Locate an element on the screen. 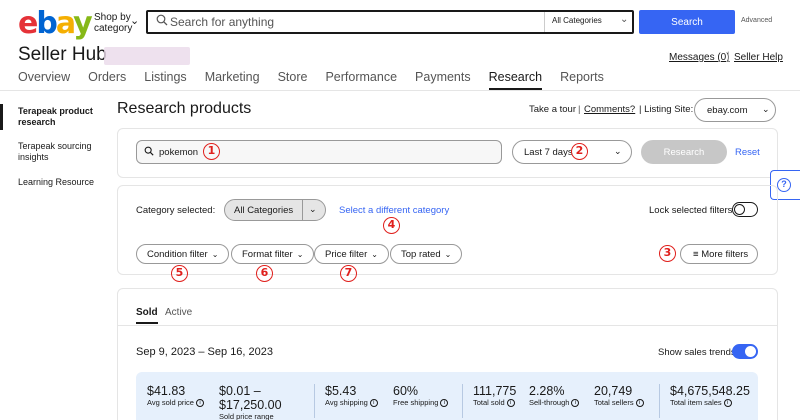  stat-free-shipping: 60% Free shipping i is located at coordinates (421, 396).